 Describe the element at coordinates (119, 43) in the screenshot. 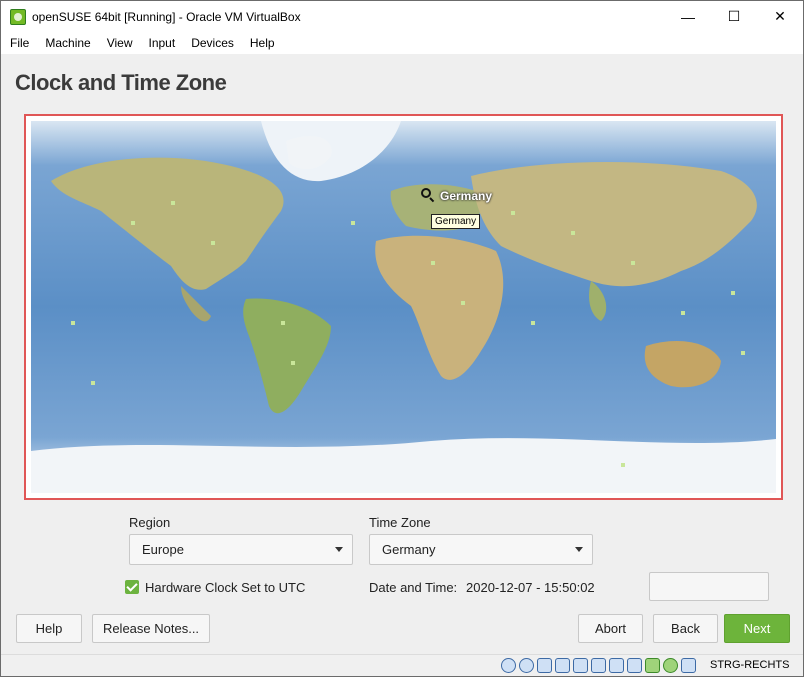

I see `menu-view: View` at that location.